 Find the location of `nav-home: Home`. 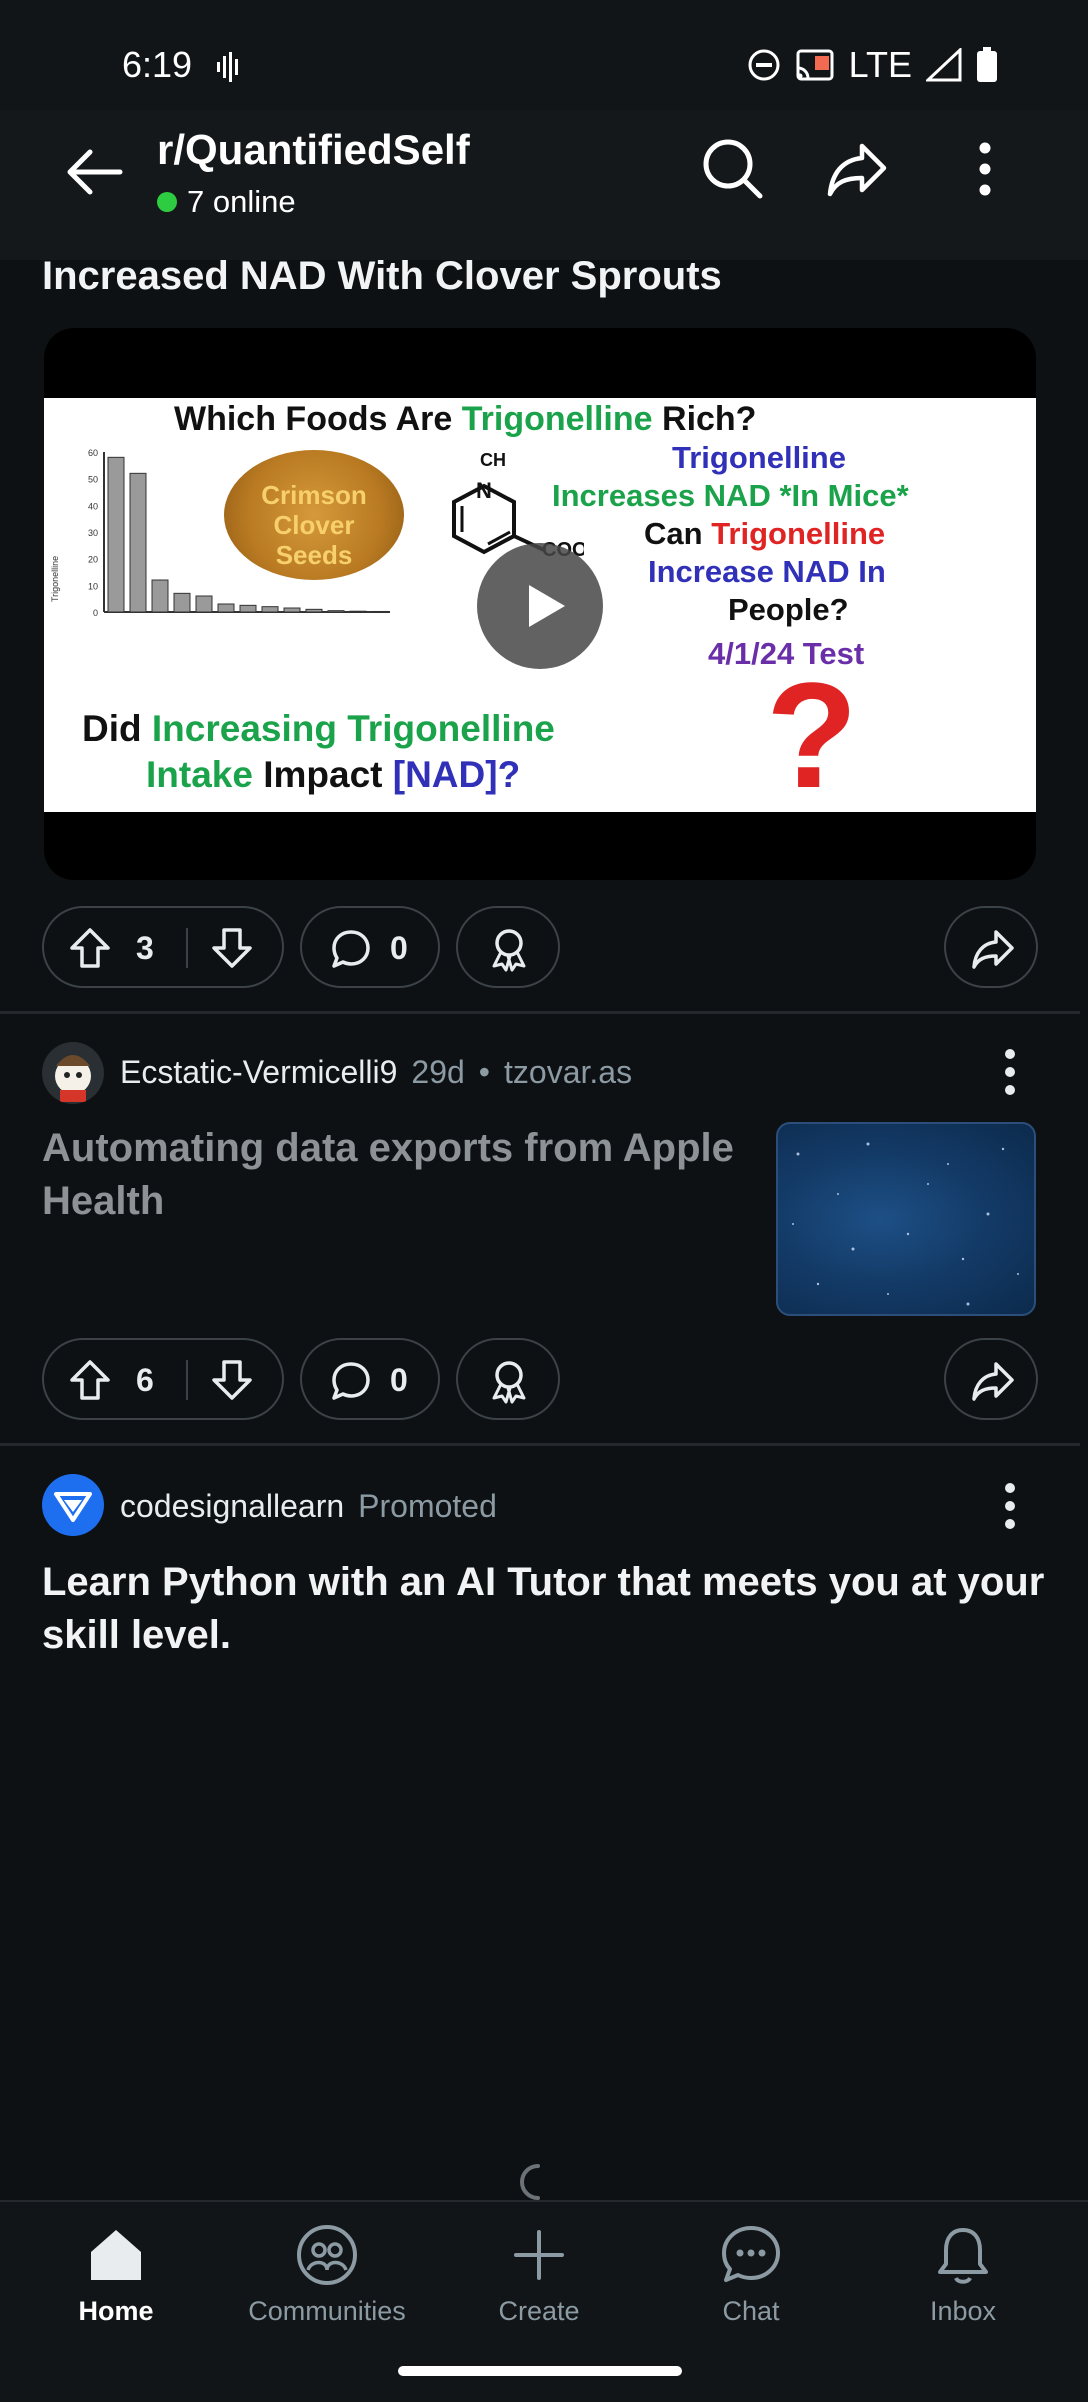

nav-home: Home is located at coordinates (116, 2274).